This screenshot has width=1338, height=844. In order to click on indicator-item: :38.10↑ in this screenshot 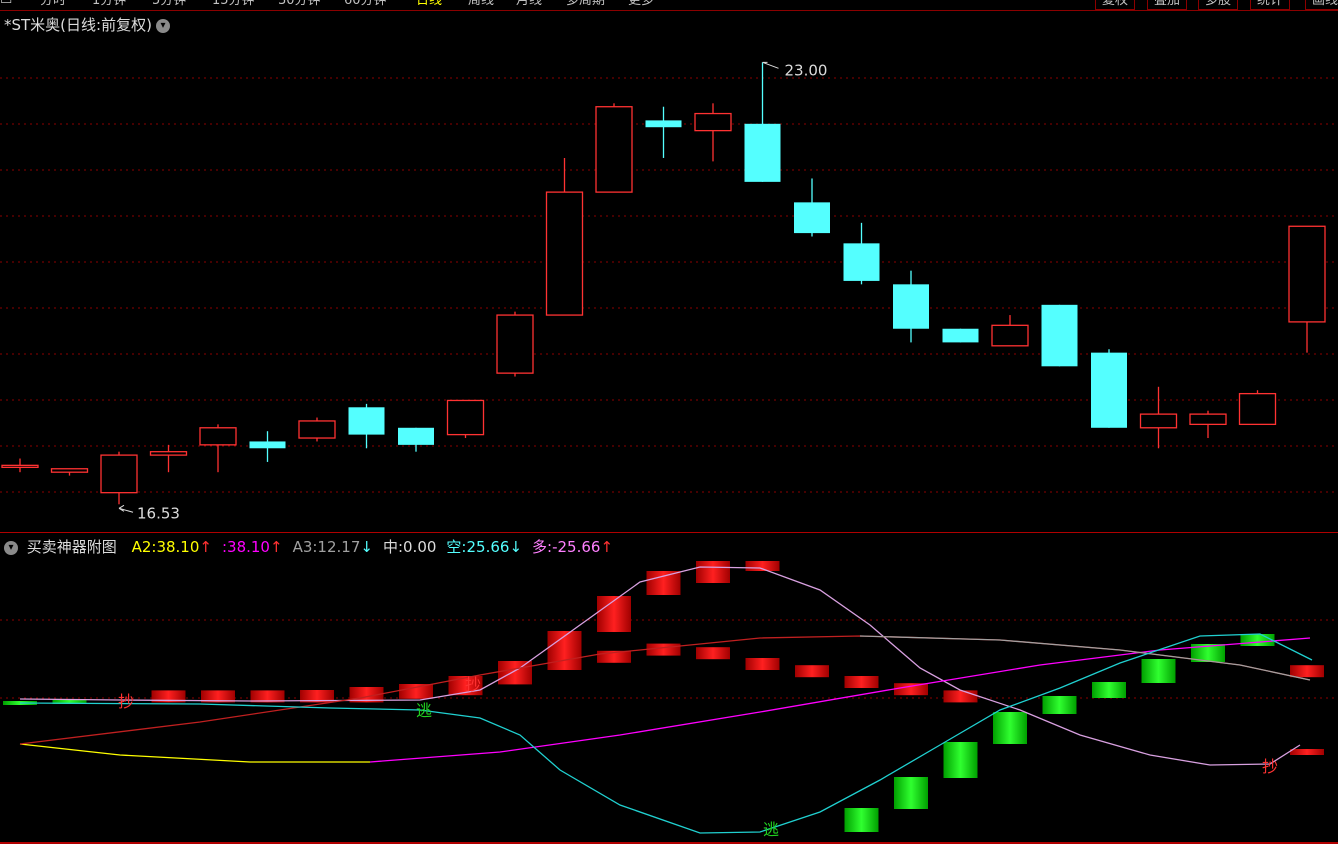, I will do `click(252, 547)`.